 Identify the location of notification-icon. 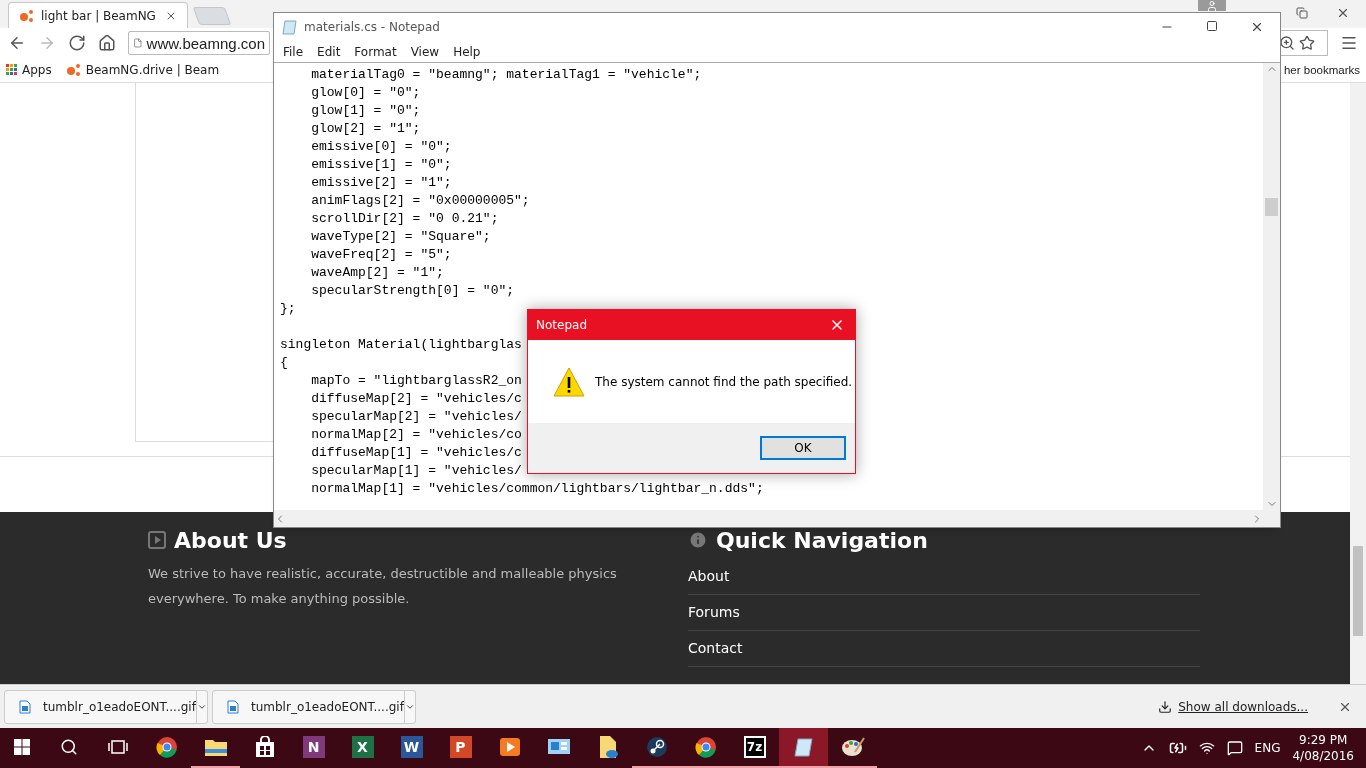
(1234, 748).